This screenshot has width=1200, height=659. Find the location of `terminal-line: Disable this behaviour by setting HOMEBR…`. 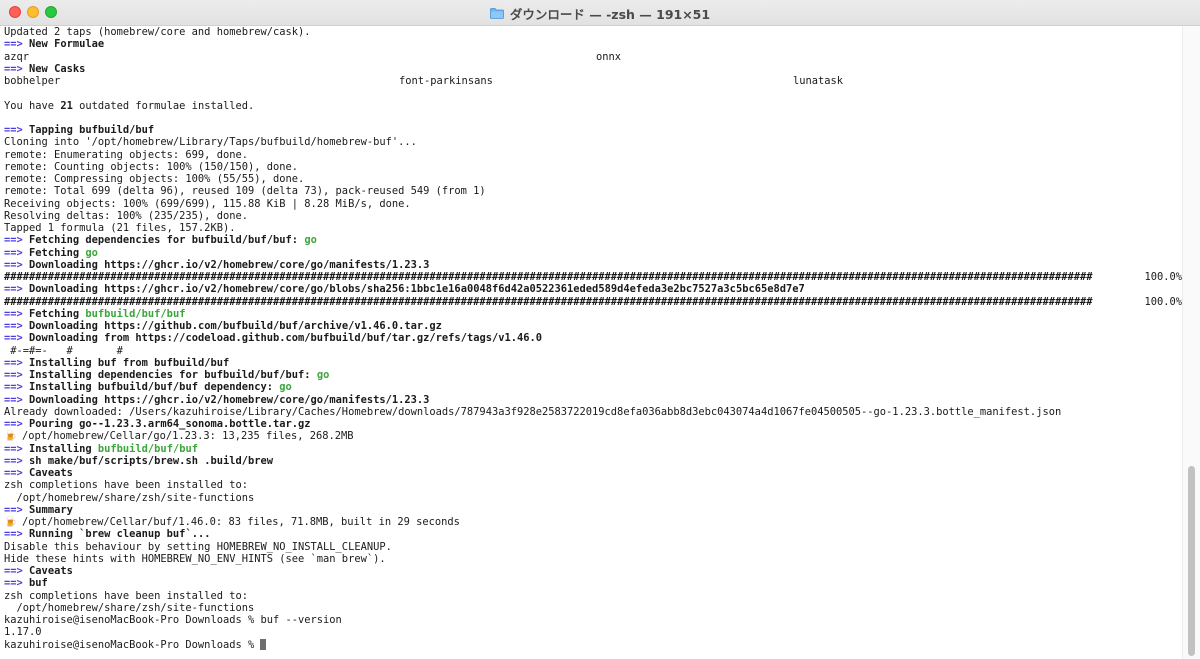

terminal-line: Disable this behaviour by setting HOMEBR… is located at coordinates (198, 546).